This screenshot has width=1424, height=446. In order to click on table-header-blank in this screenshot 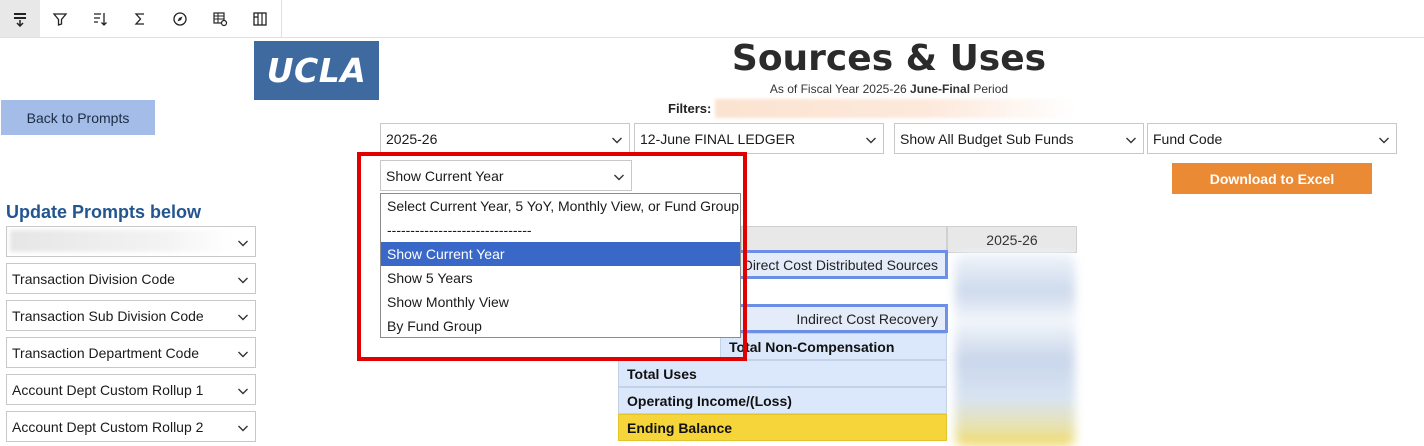, I will do `click(844, 239)`.